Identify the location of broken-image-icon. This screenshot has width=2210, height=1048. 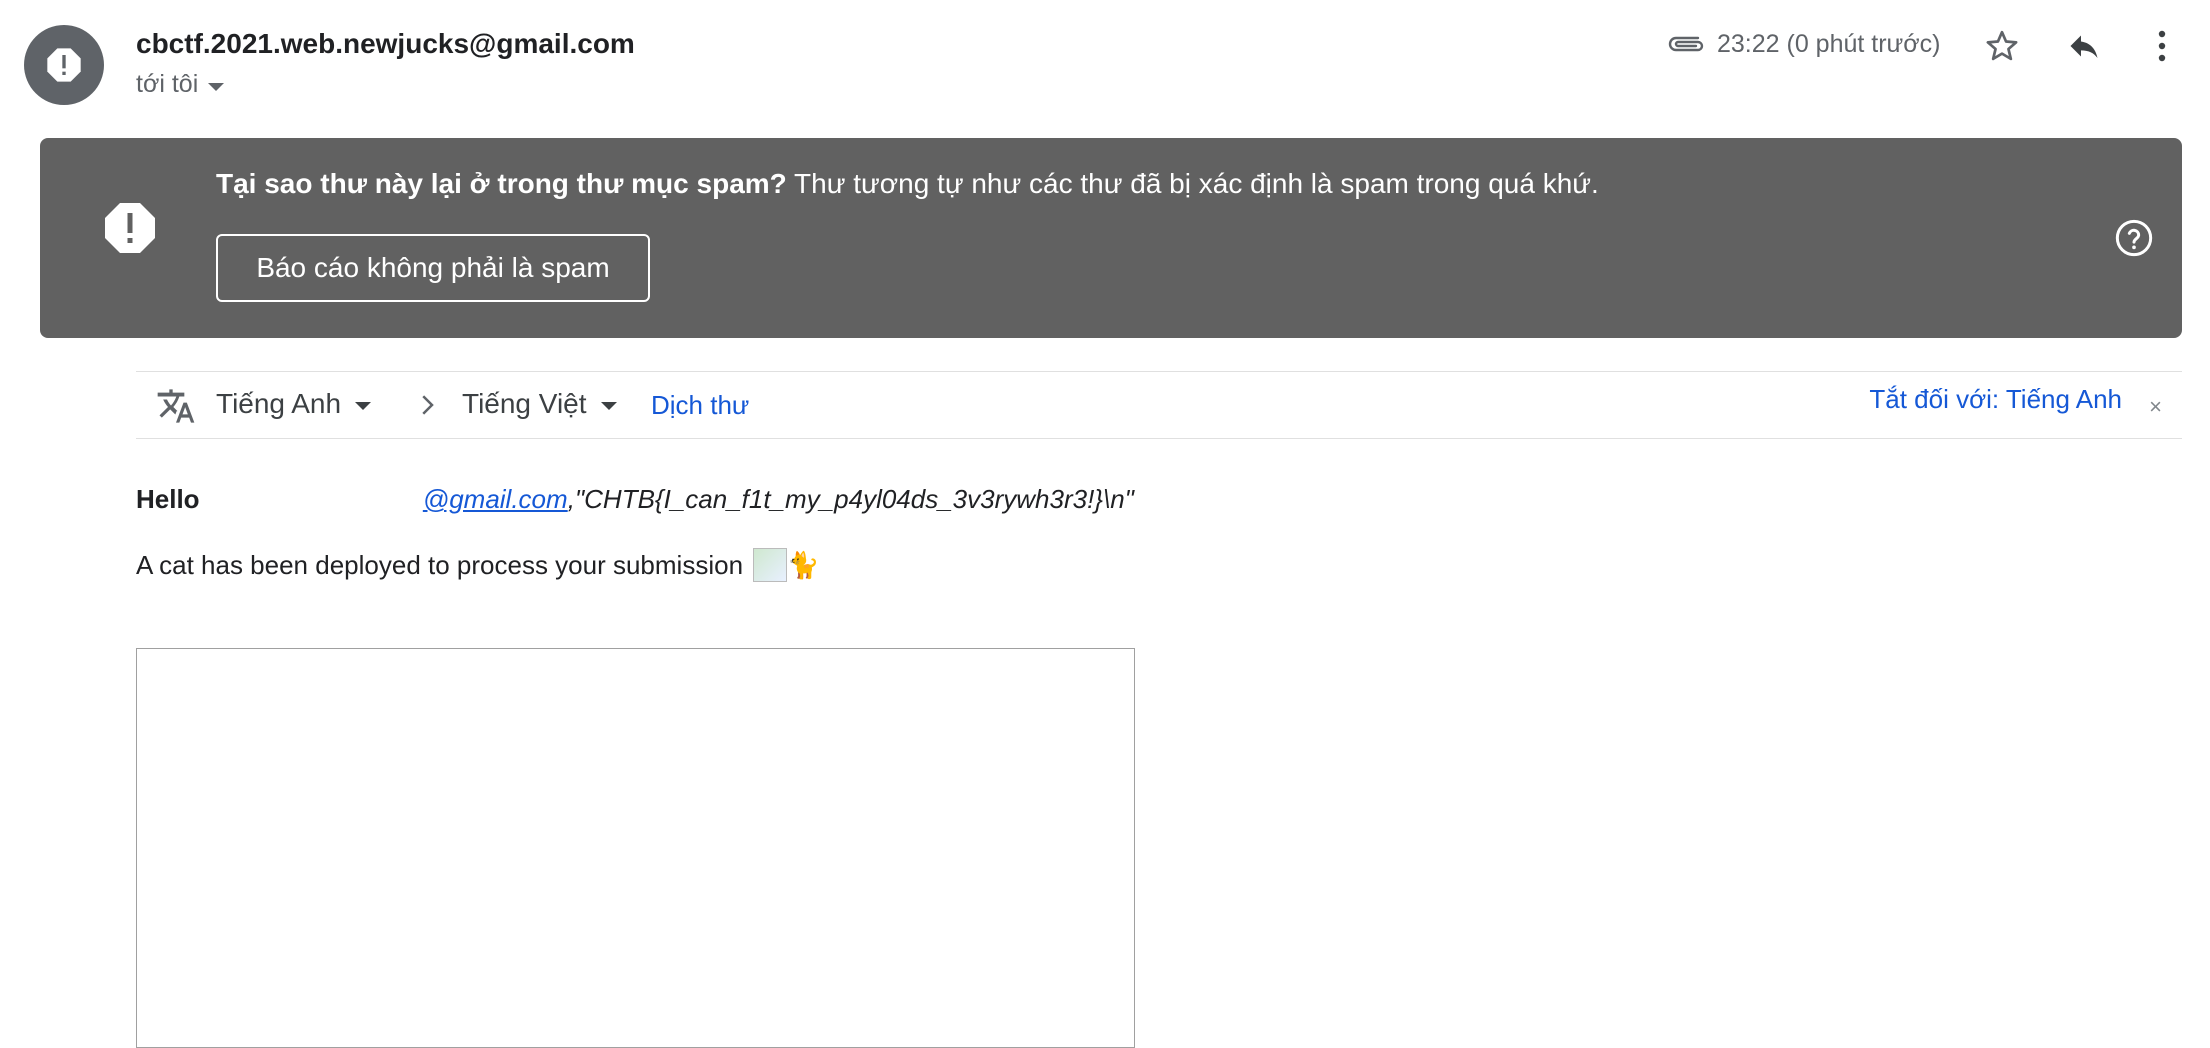
(770, 565).